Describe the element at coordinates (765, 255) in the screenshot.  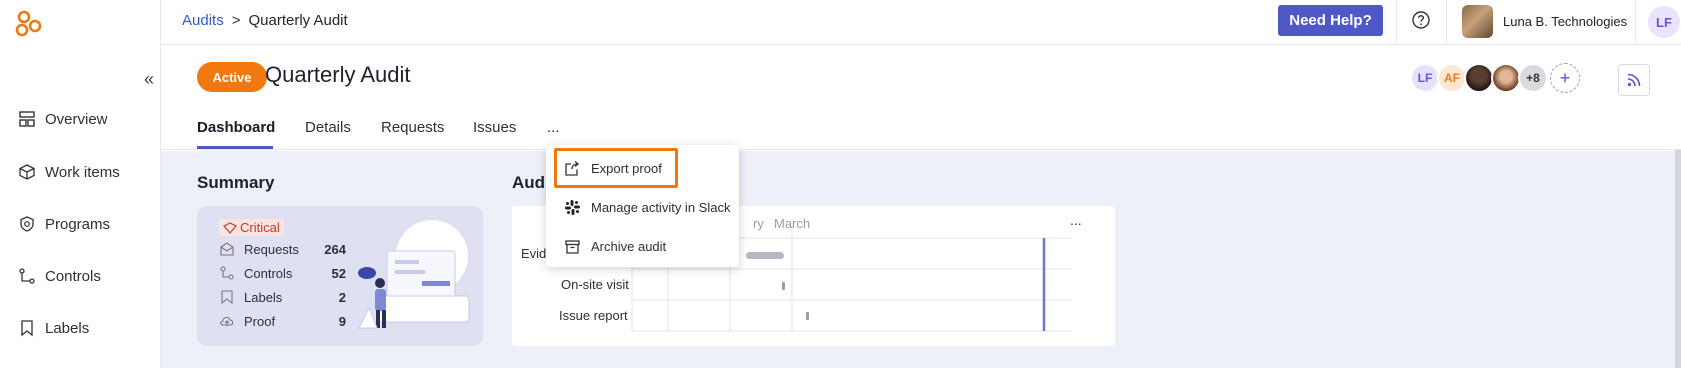
I see `timeline-bar-evidence` at that location.